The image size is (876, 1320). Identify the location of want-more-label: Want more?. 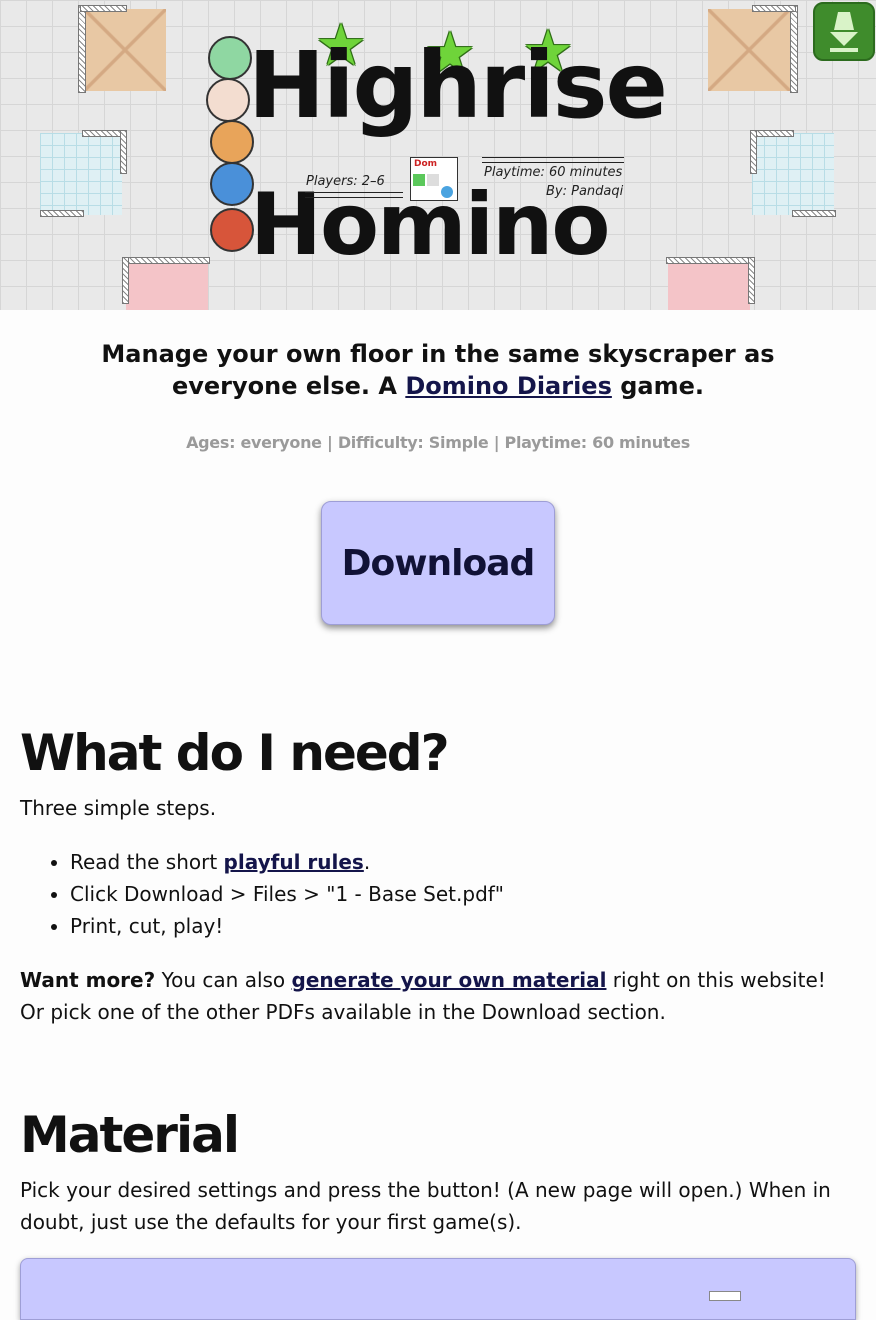
(88, 980).